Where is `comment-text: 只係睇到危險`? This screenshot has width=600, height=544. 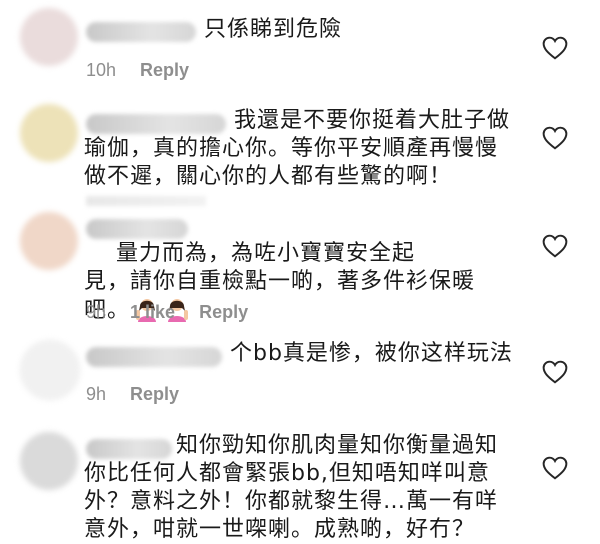
comment-text: 只係睇到危險 is located at coordinates (273, 29).